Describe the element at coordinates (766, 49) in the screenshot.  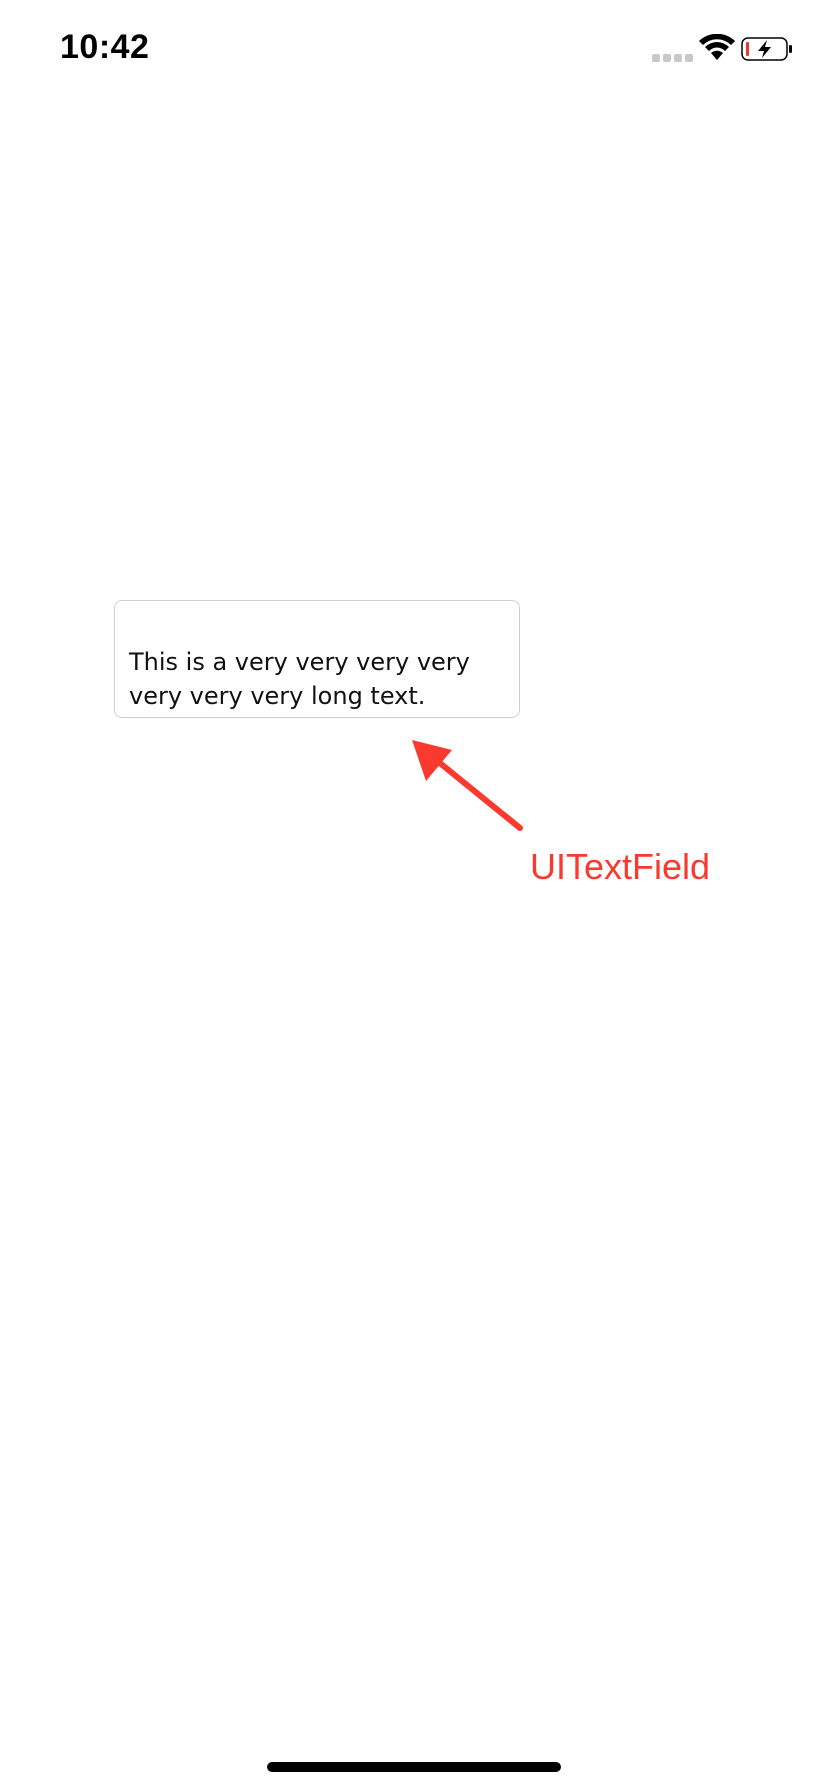
I see `battery-charging-icon` at that location.